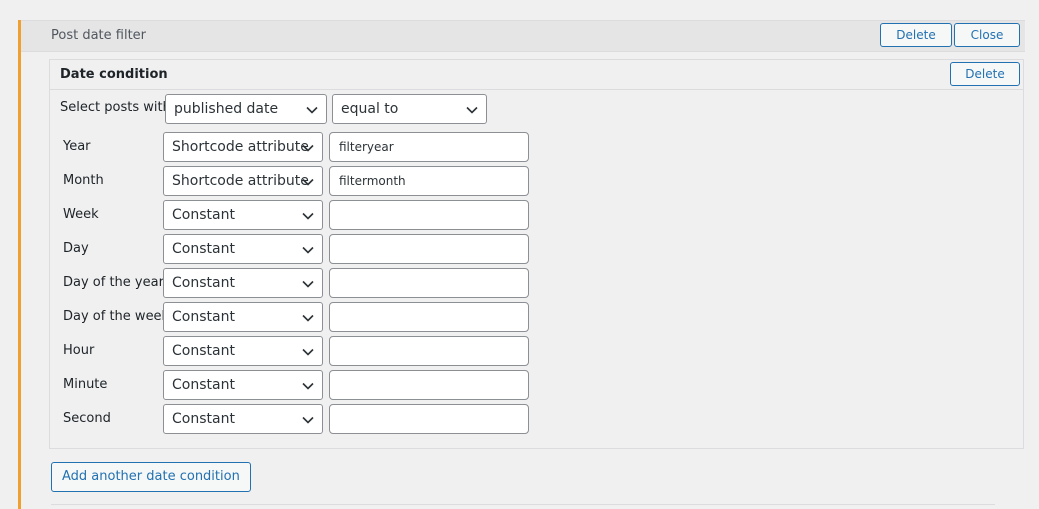 The image size is (1039, 509). I want to click on minute-value-input, so click(429, 385).